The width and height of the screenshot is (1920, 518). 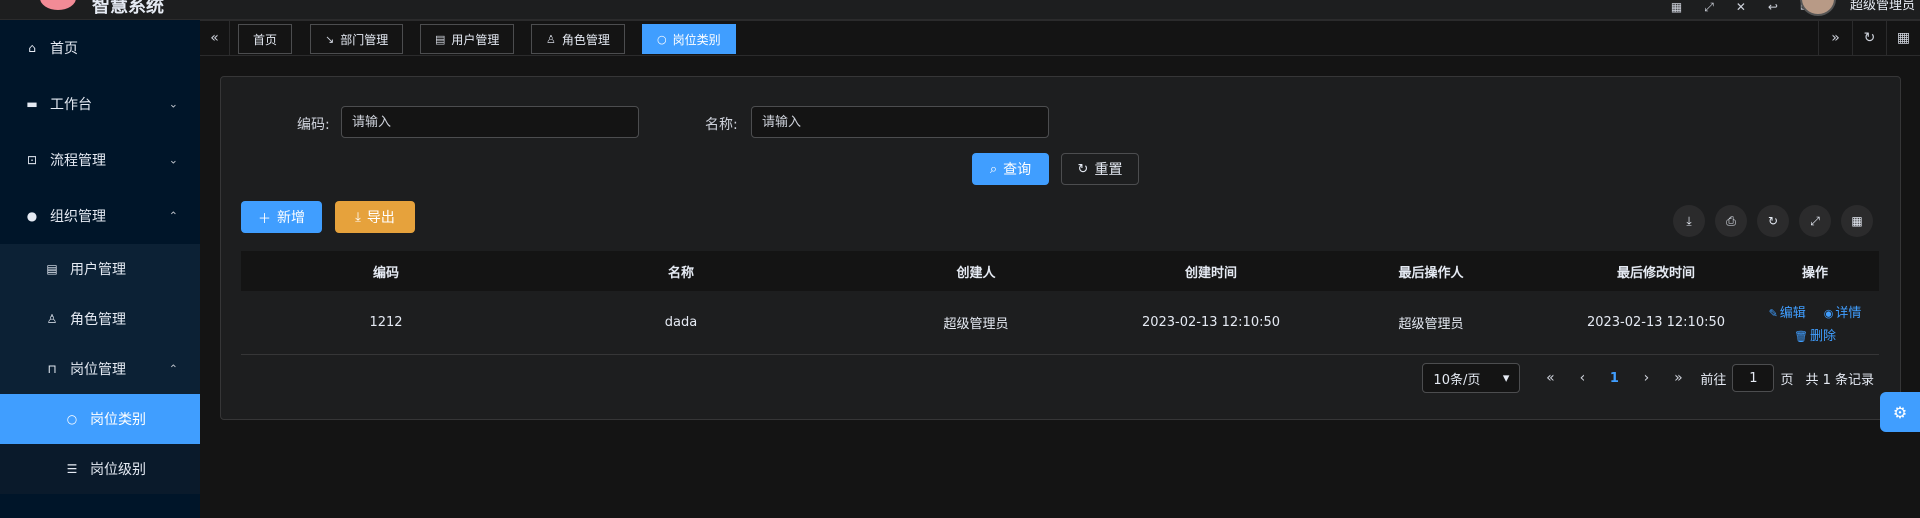 What do you see at coordinates (1506, 378) in the screenshot?
I see `caret-down-icon: ▾` at bounding box center [1506, 378].